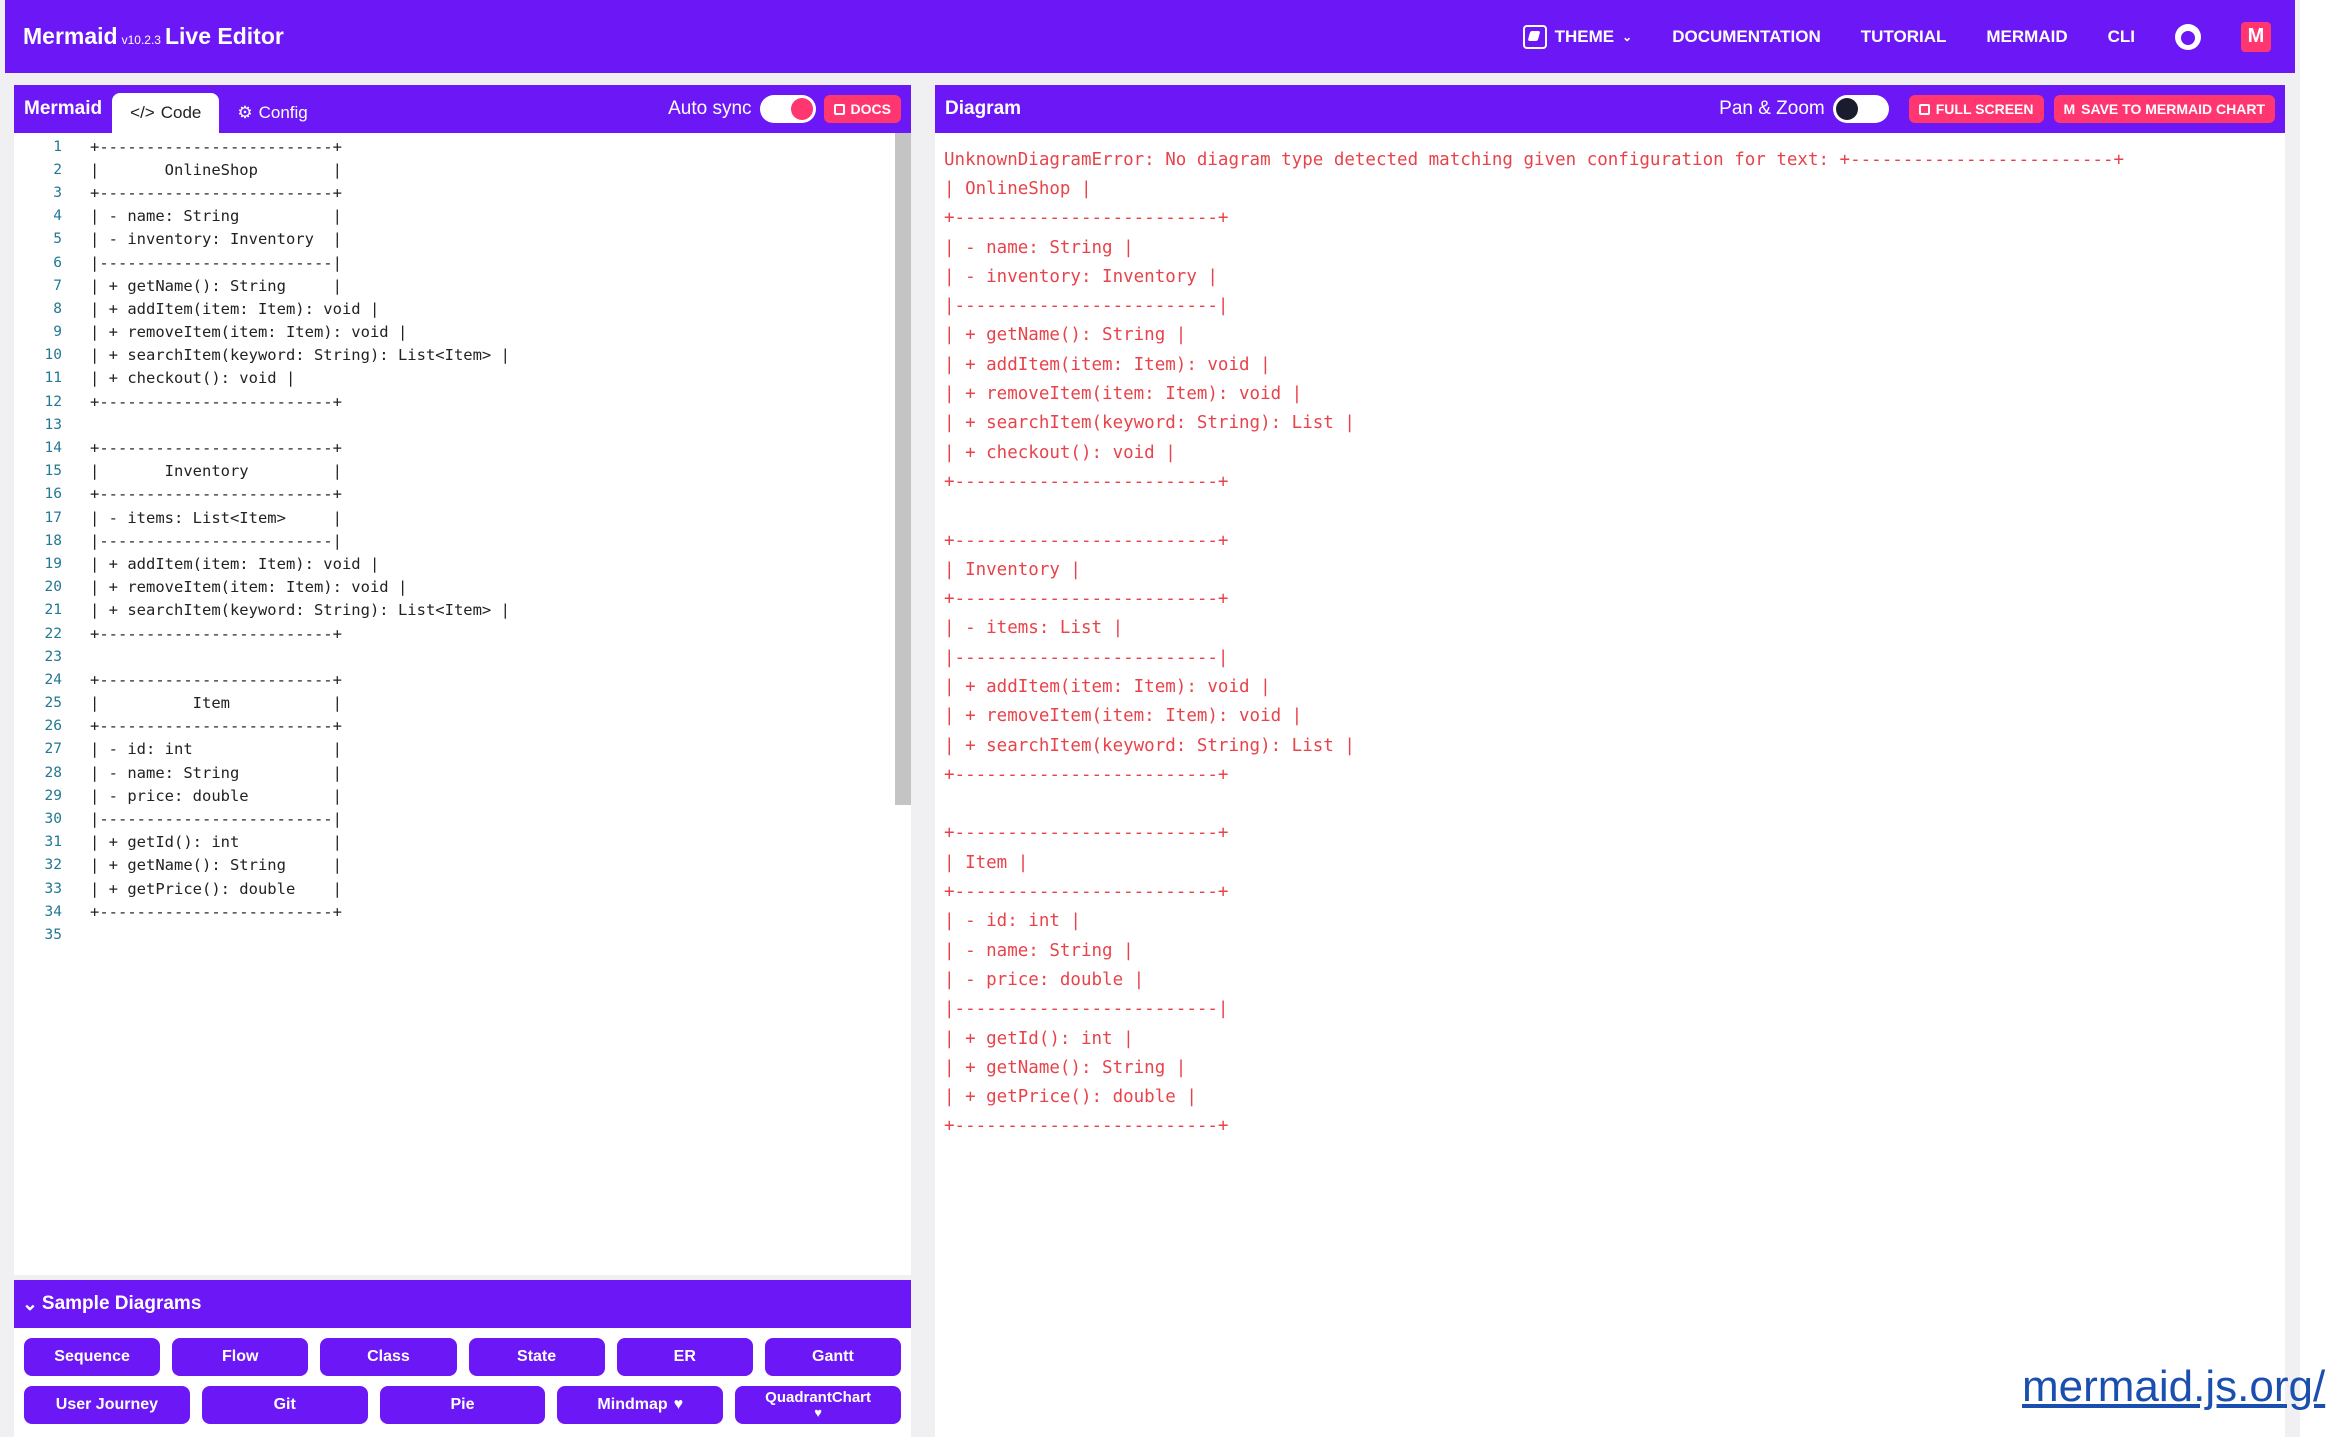  I want to click on tab-config-label: Config, so click(283, 112).